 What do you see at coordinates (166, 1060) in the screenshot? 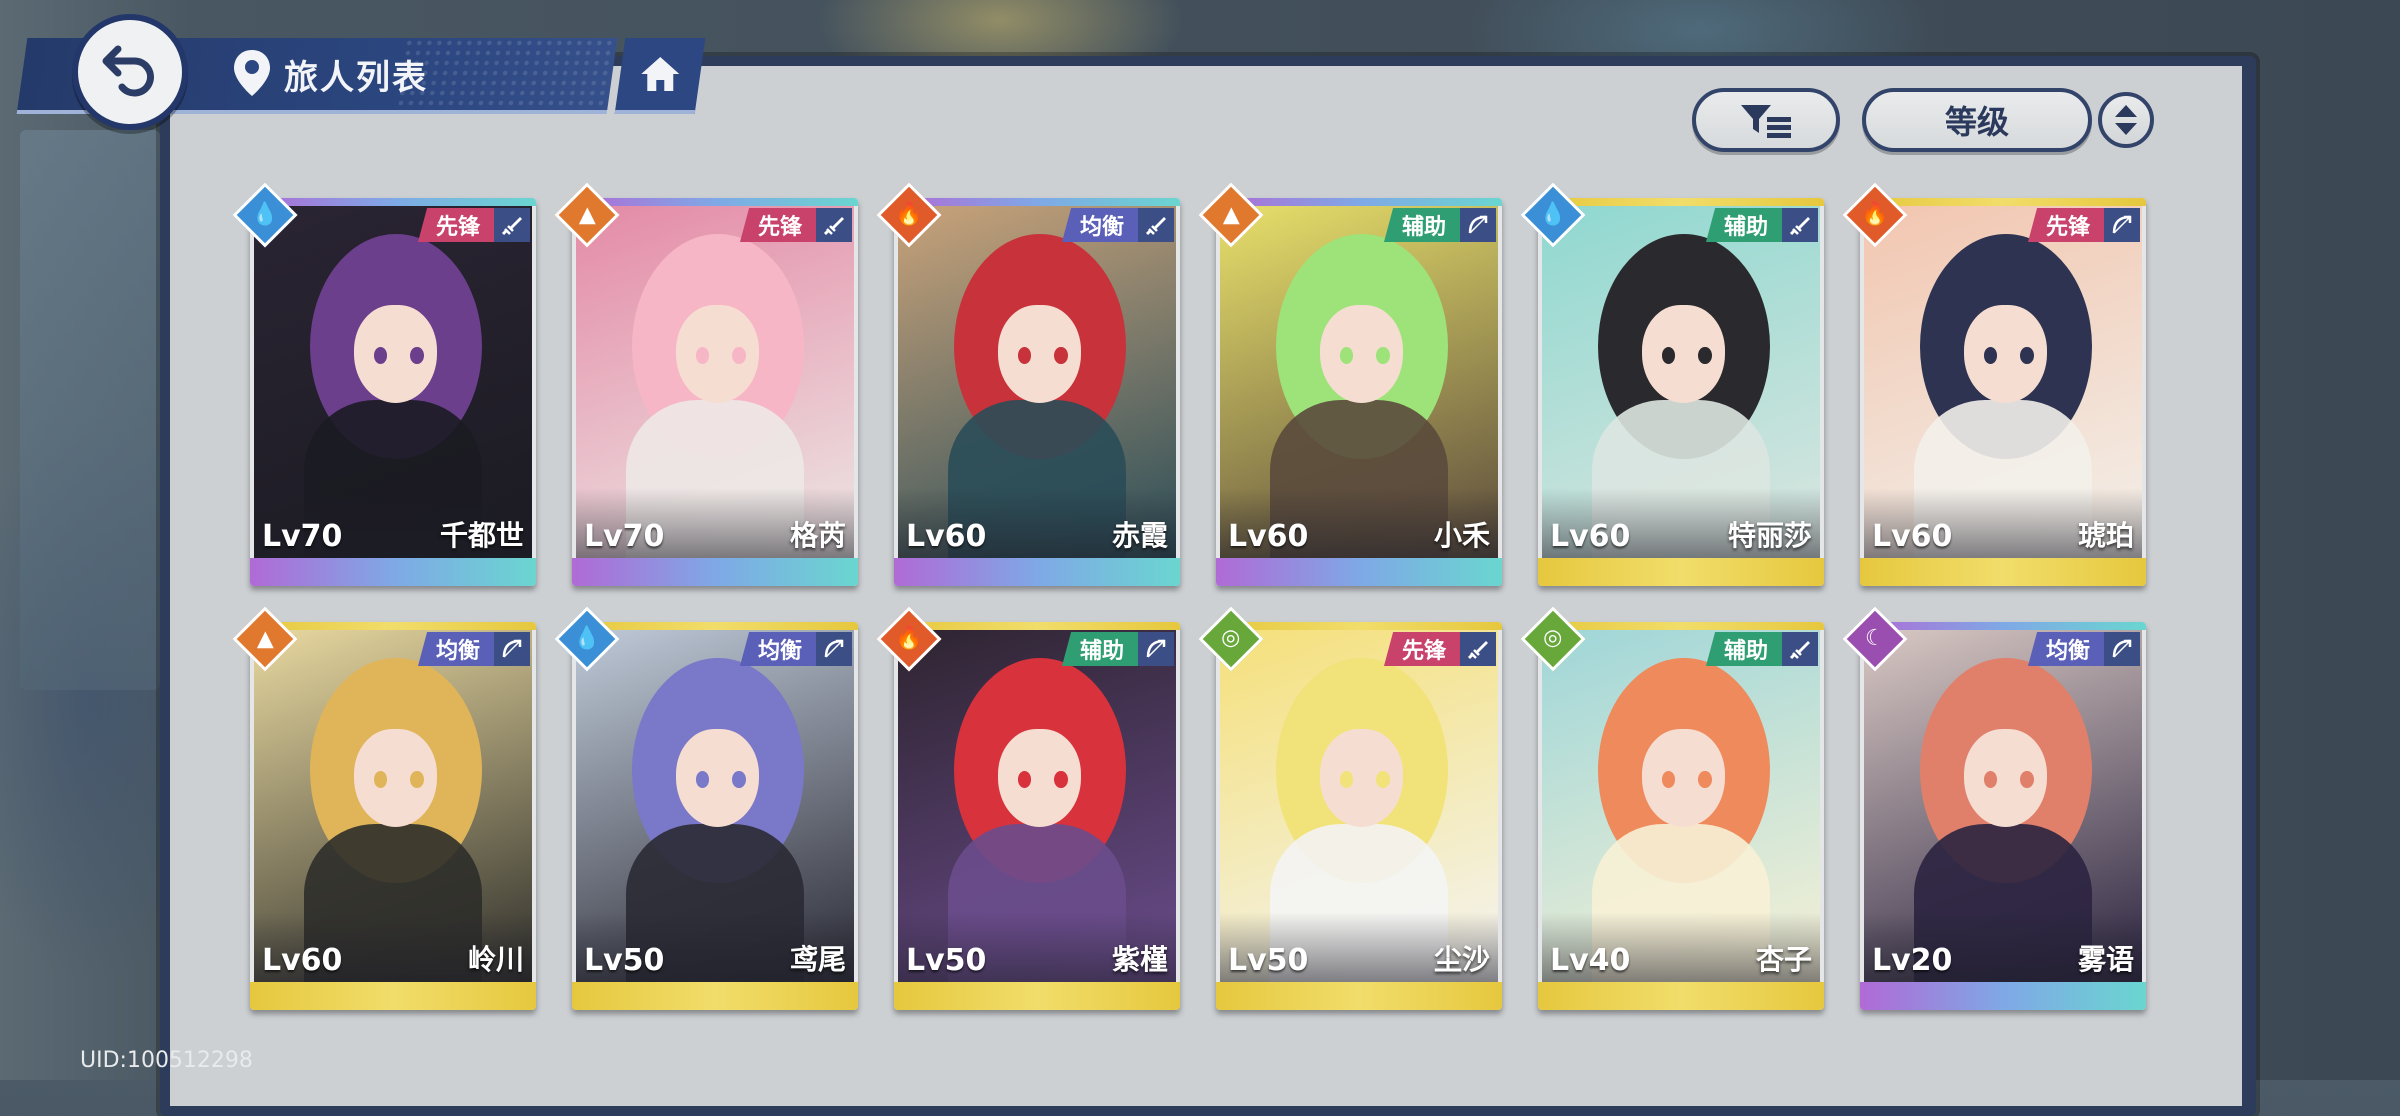
I see `uid-label: UID:100512298` at bounding box center [166, 1060].